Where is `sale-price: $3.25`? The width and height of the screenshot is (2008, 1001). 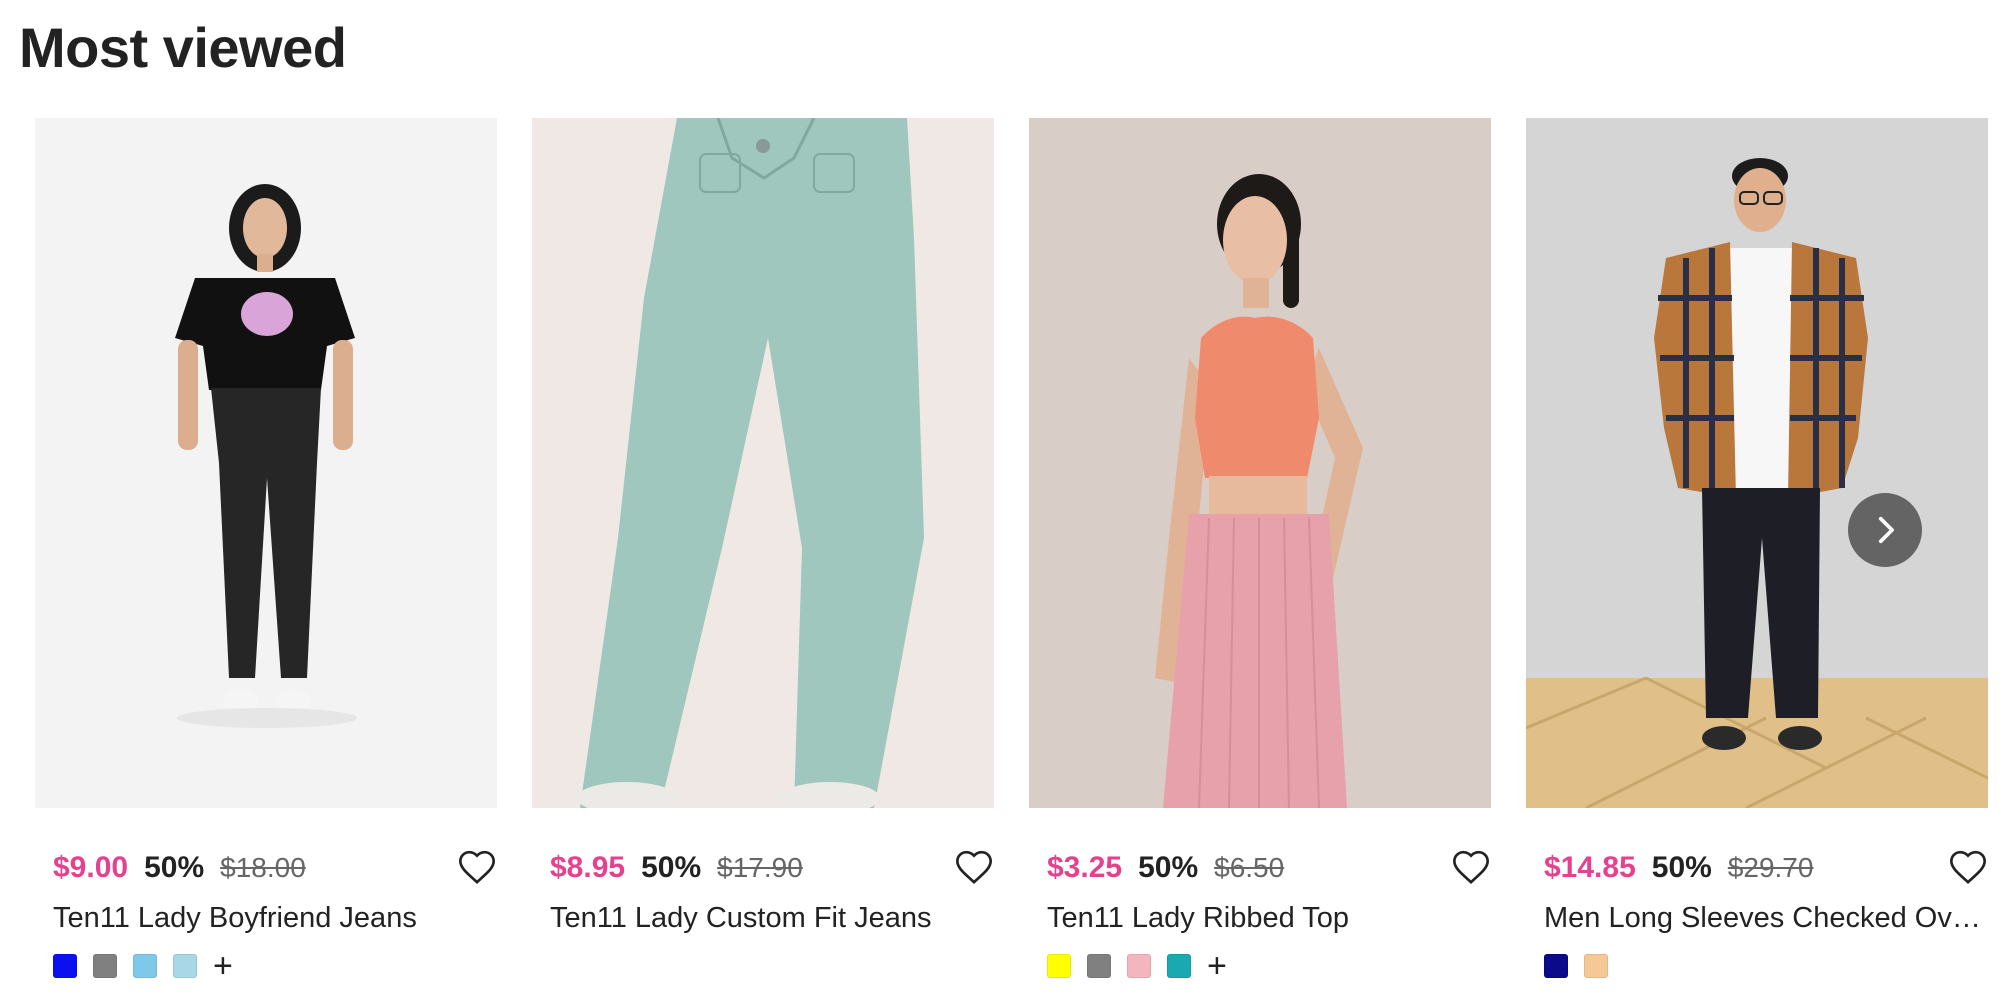
sale-price: $3.25 is located at coordinates (1085, 867).